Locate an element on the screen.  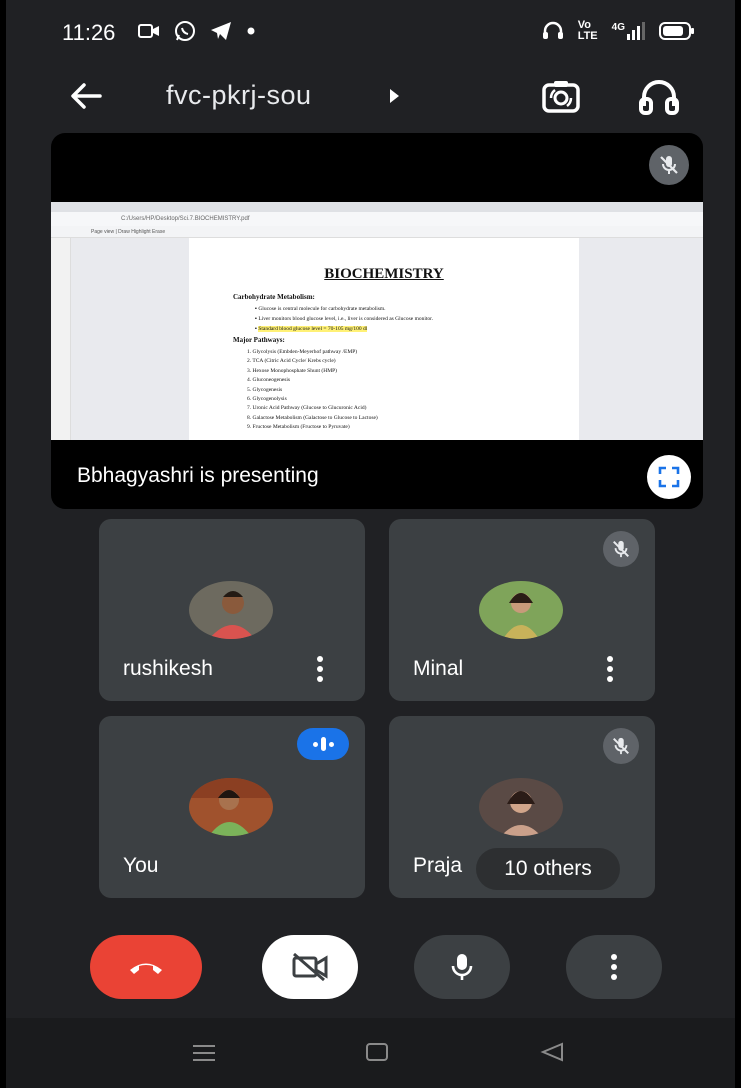
fullscreen-icon is located at coordinates (669, 477).